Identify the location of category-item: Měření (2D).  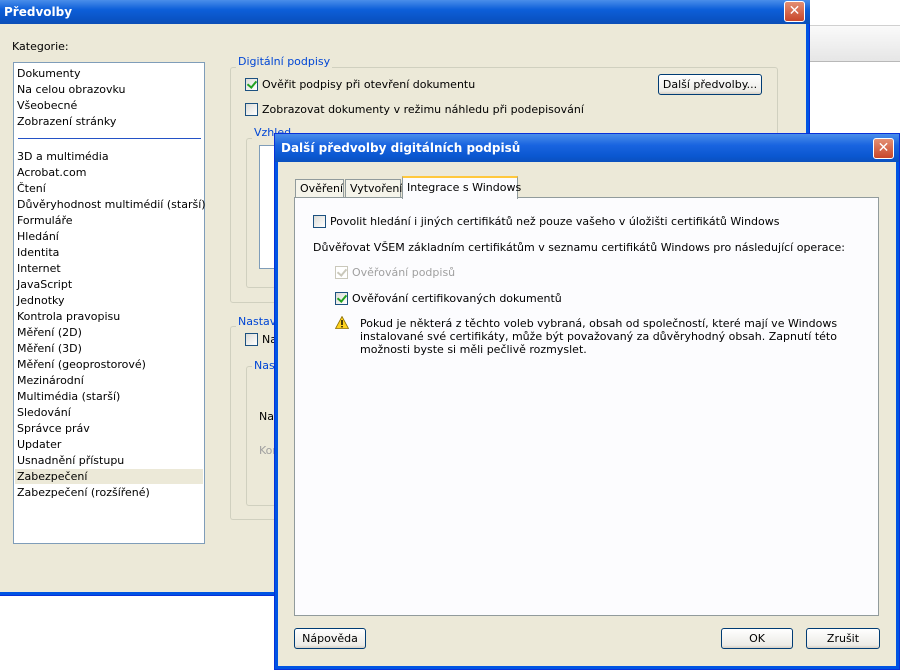
(49, 332).